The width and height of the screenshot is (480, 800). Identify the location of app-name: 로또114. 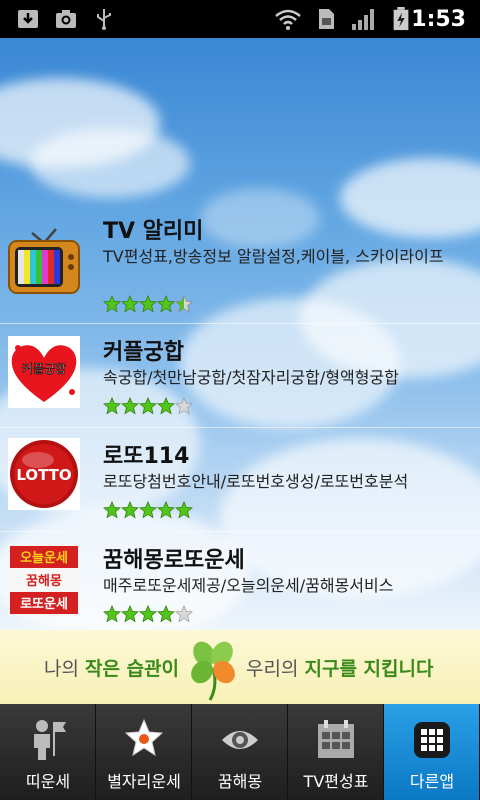
(146, 456).